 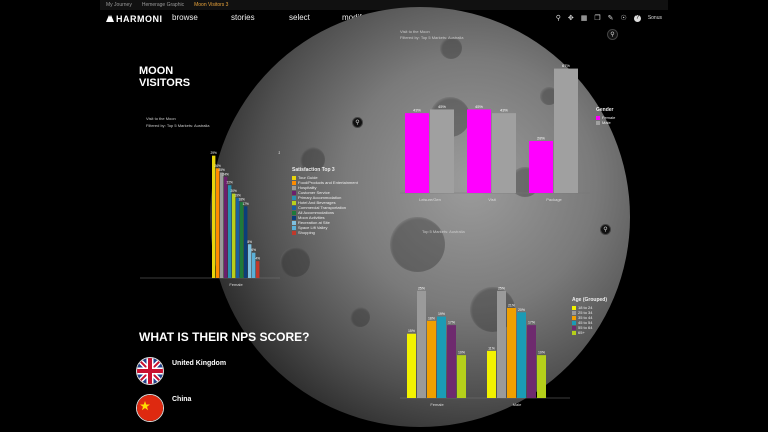 I want to click on nav-browse: browse, so click(x=185, y=17).